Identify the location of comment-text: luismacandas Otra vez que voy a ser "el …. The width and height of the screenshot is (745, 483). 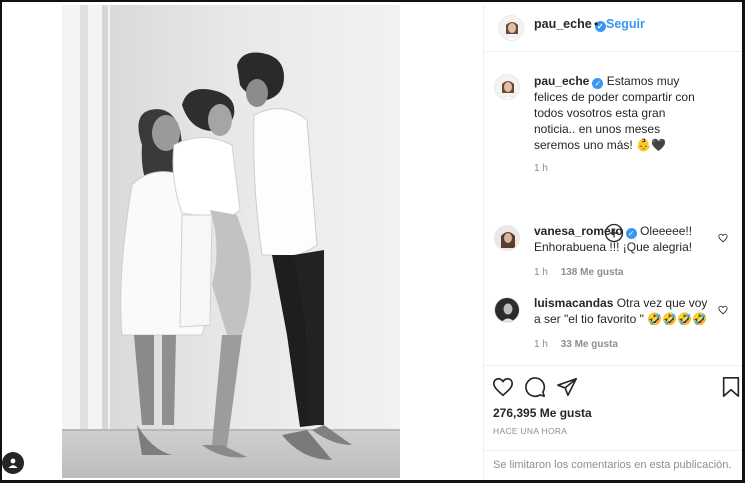
(621, 311).